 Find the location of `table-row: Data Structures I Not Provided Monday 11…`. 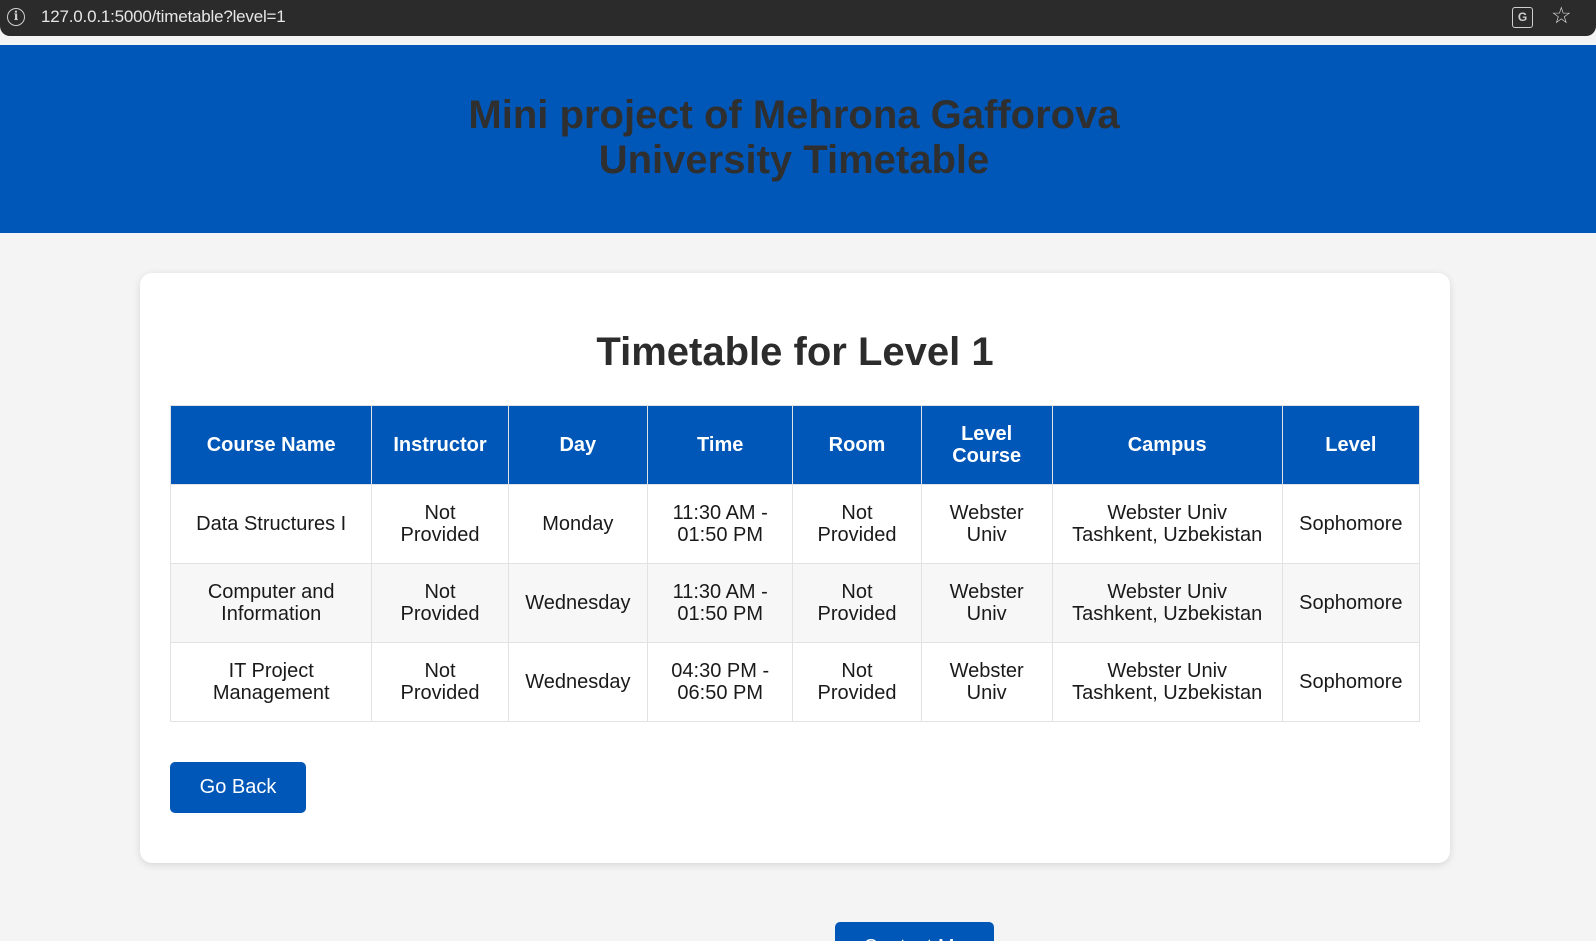

table-row: Data Structures I Not Provided Monday 11… is located at coordinates (795, 524).